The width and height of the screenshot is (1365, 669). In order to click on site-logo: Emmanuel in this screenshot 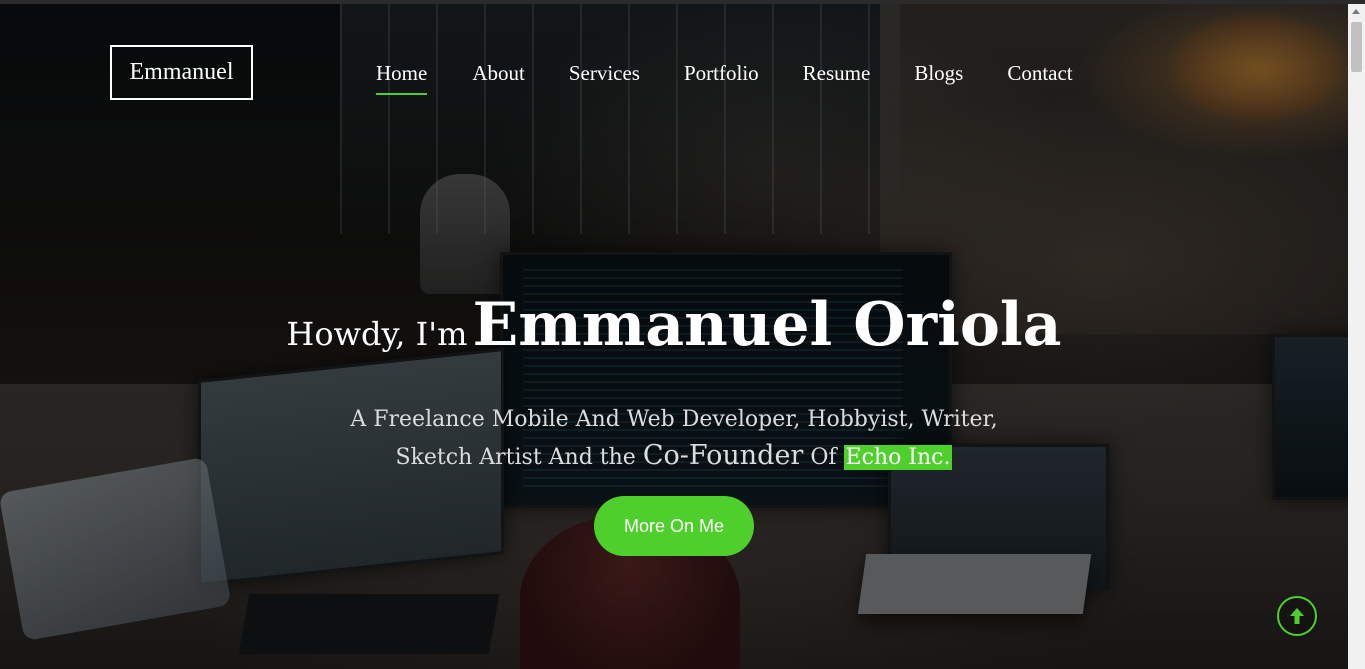, I will do `click(181, 72)`.